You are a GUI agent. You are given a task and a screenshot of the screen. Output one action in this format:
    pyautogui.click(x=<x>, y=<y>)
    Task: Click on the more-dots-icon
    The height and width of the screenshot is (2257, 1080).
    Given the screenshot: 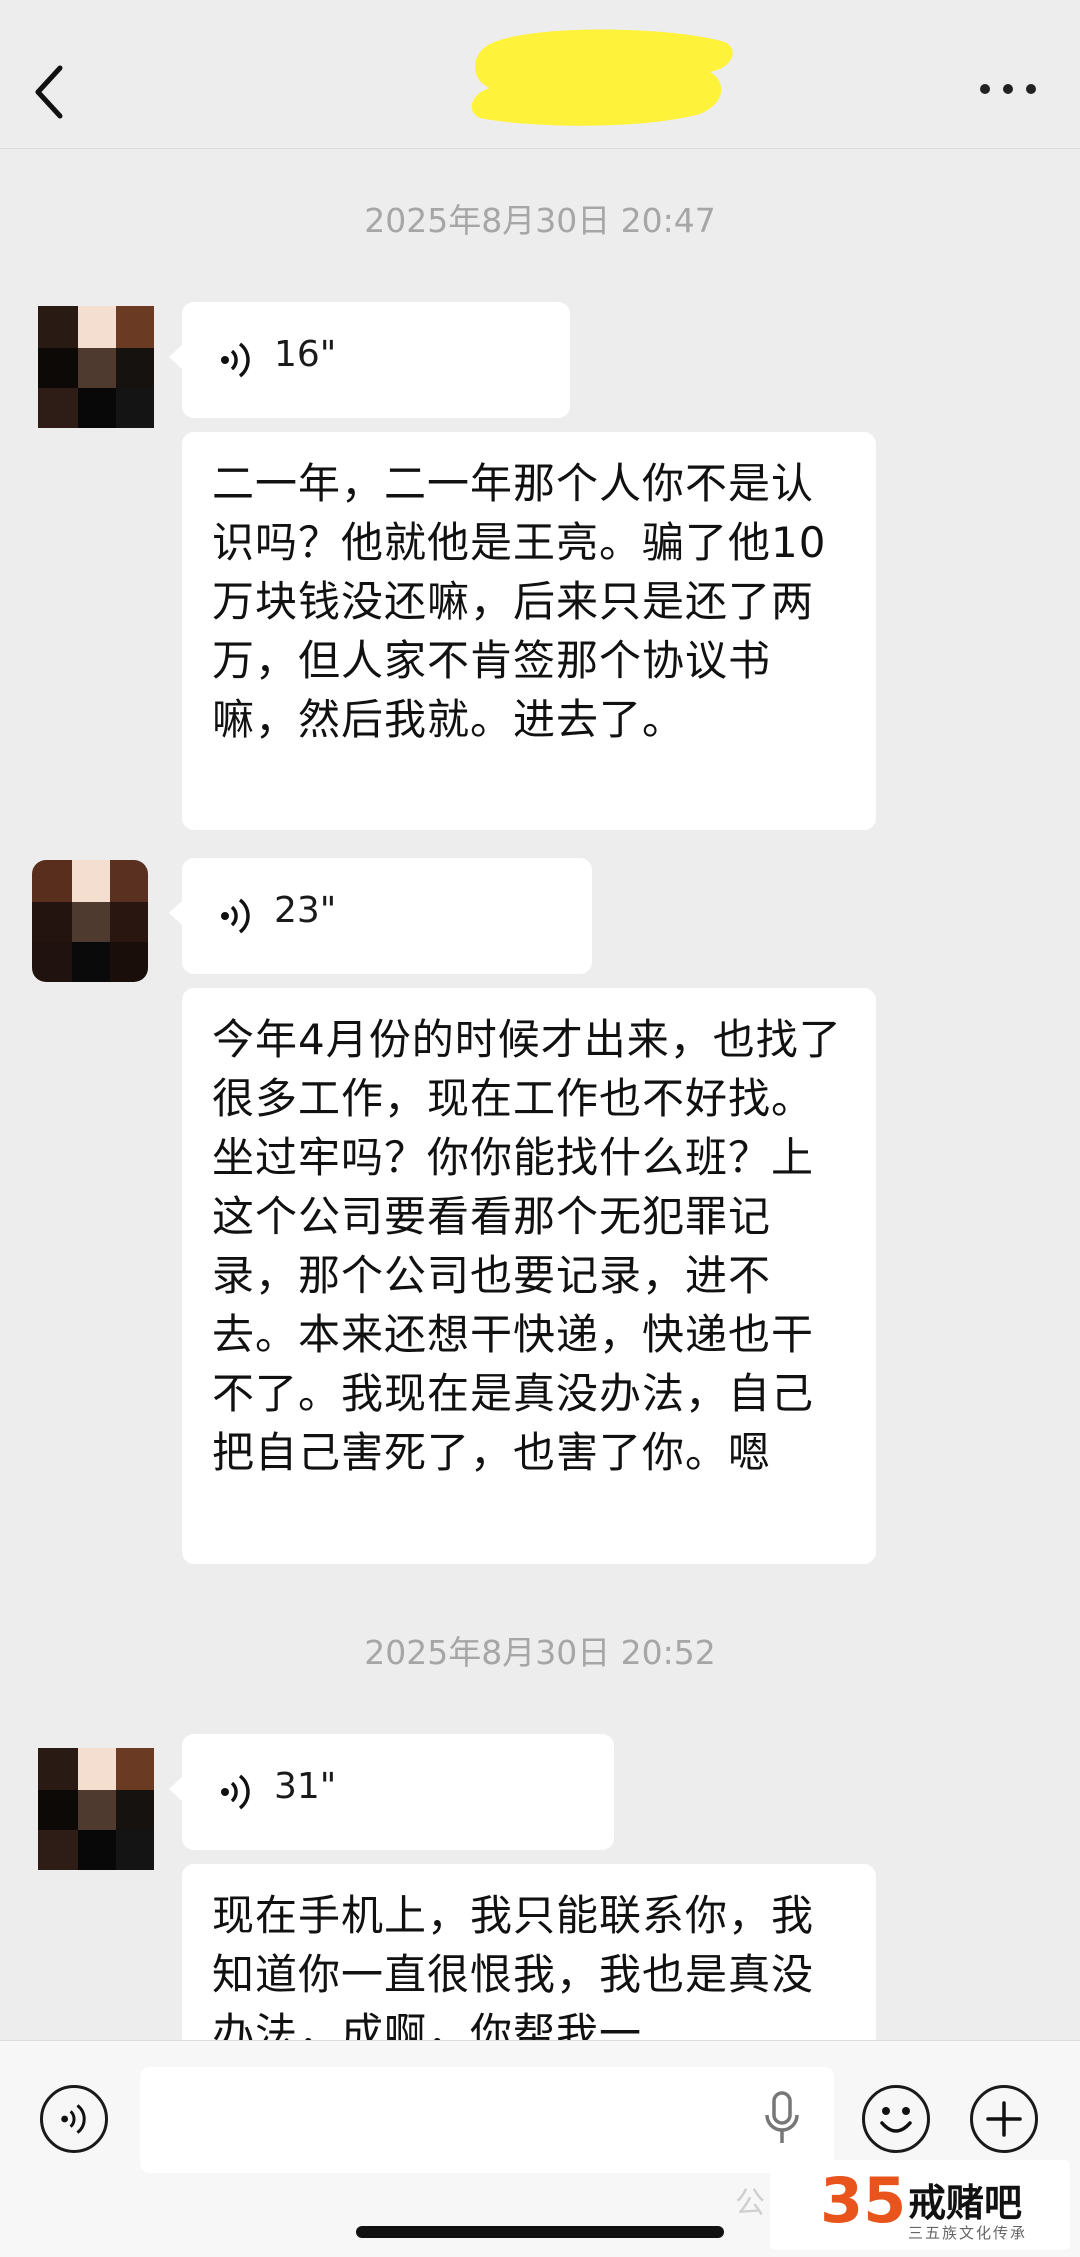 What is the action you would take?
    pyautogui.click(x=1008, y=90)
    